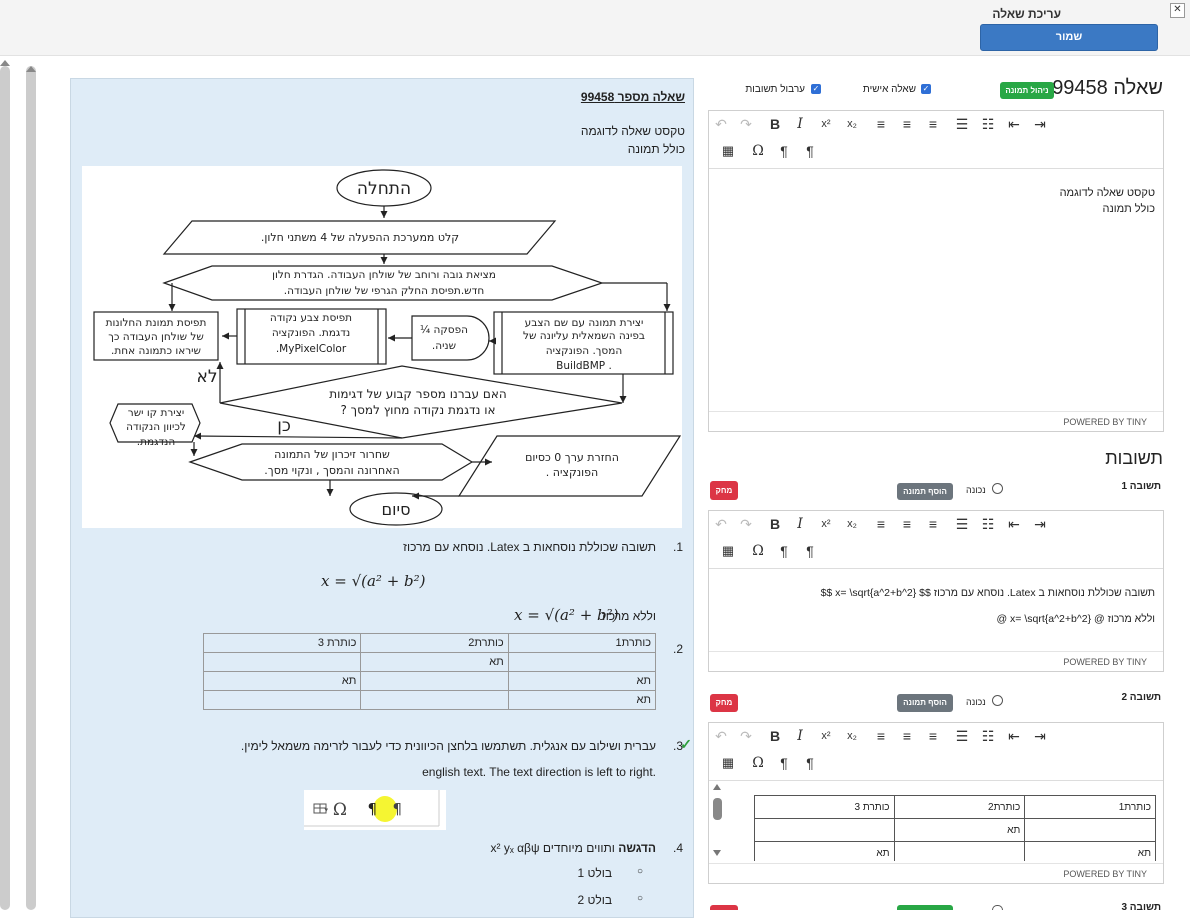  Describe the element at coordinates (926, 89) in the screenshot. I see `personal-question-checkbox: ✓` at that location.